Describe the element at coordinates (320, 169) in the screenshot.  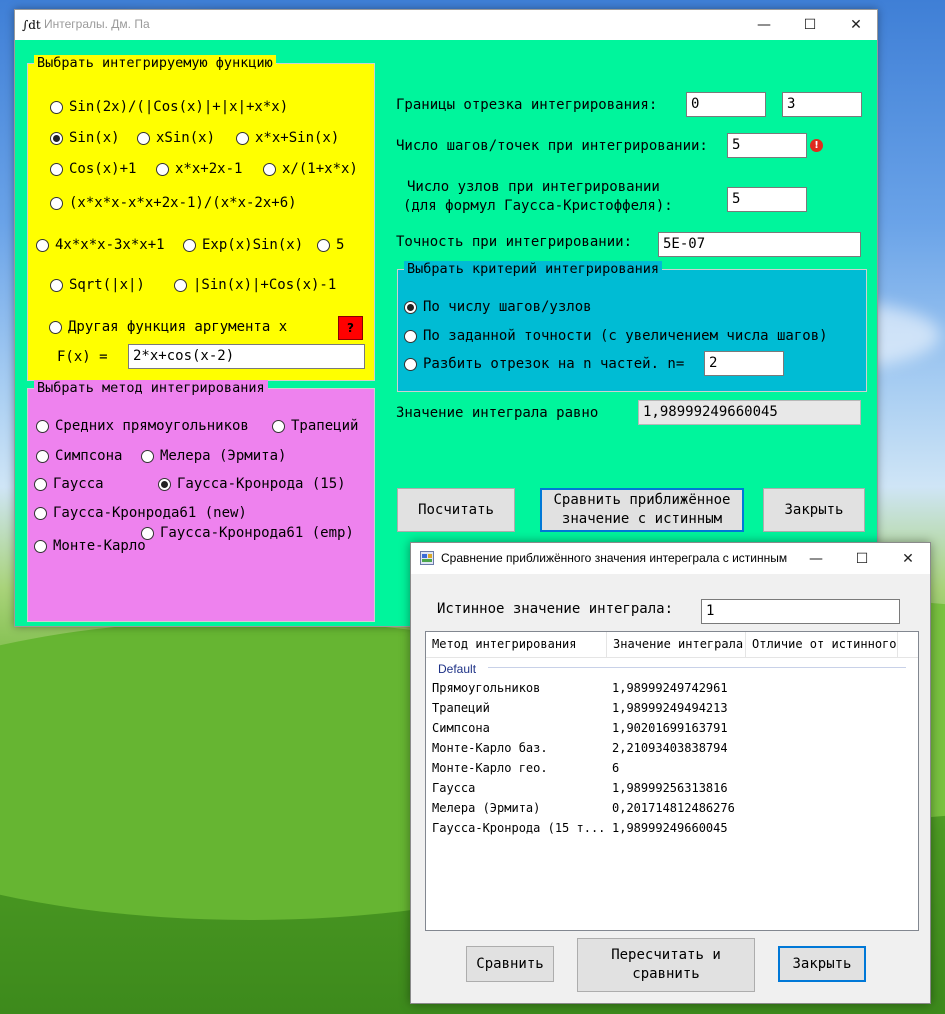
I see `function-option-label: x/(1+x*x)` at that location.